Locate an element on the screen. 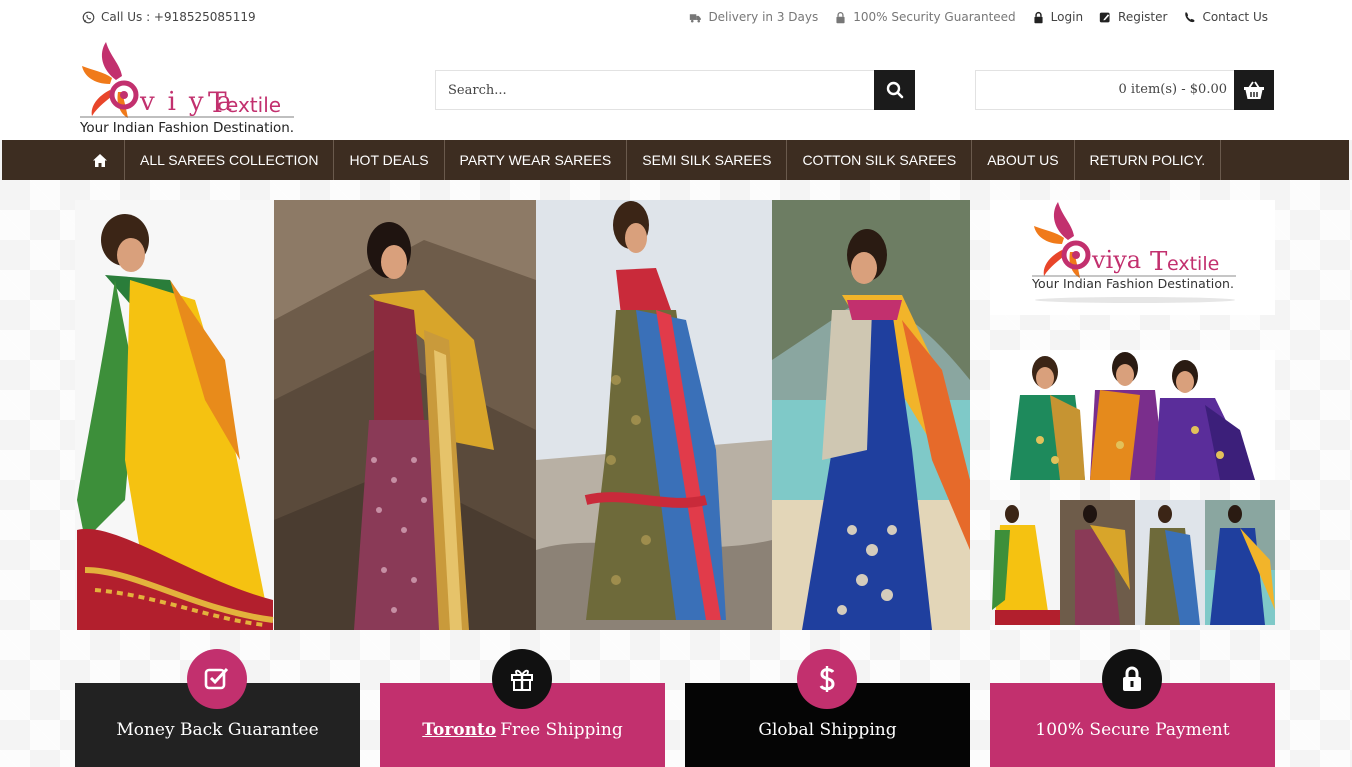  feature-global-shipping-badge is located at coordinates (827, 679).